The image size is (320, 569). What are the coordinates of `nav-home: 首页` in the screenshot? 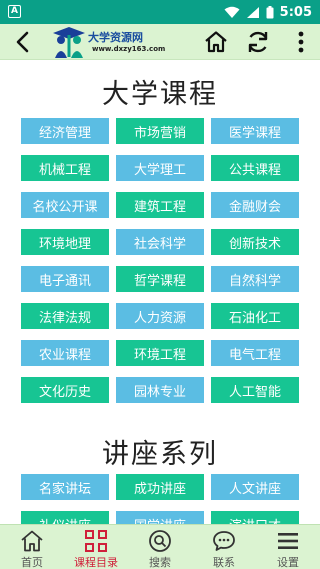 It's located at (32, 547).